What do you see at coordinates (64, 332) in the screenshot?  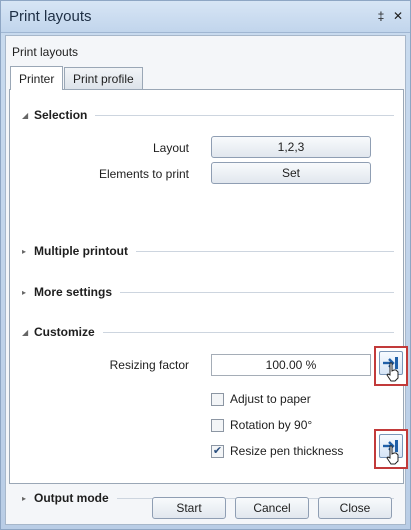 I see `section-customize-title: Customize` at bounding box center [64, 332].